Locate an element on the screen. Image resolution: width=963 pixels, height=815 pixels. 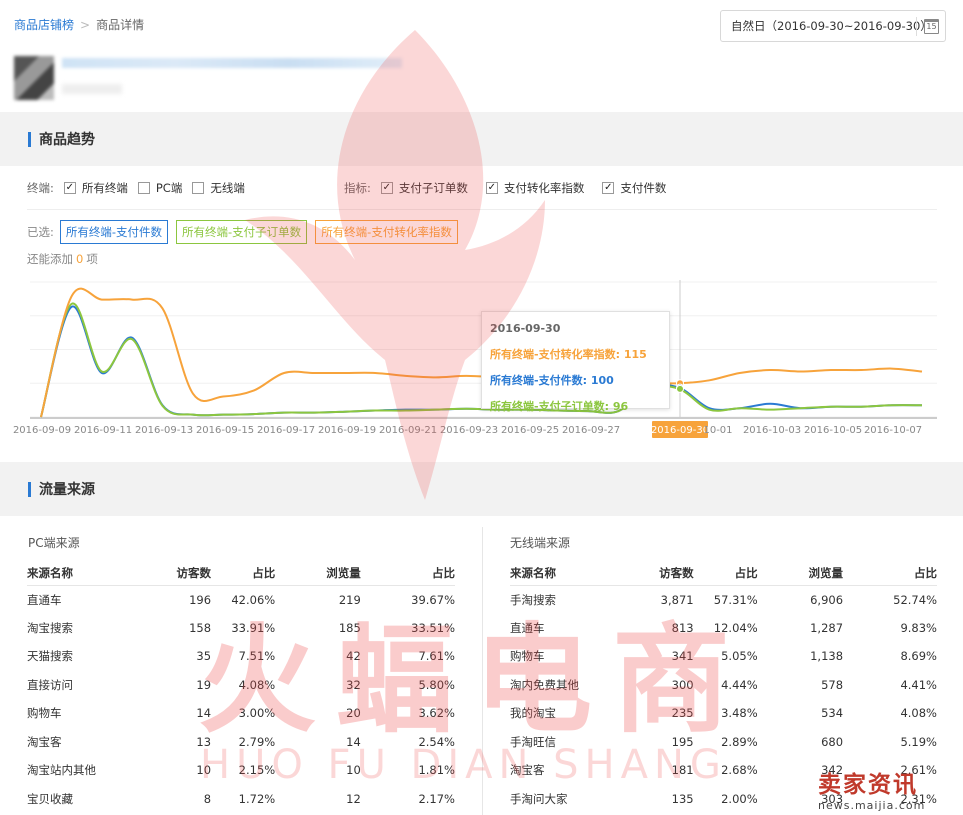
value-cell: 4.44% is located at coordinates (739, 684).